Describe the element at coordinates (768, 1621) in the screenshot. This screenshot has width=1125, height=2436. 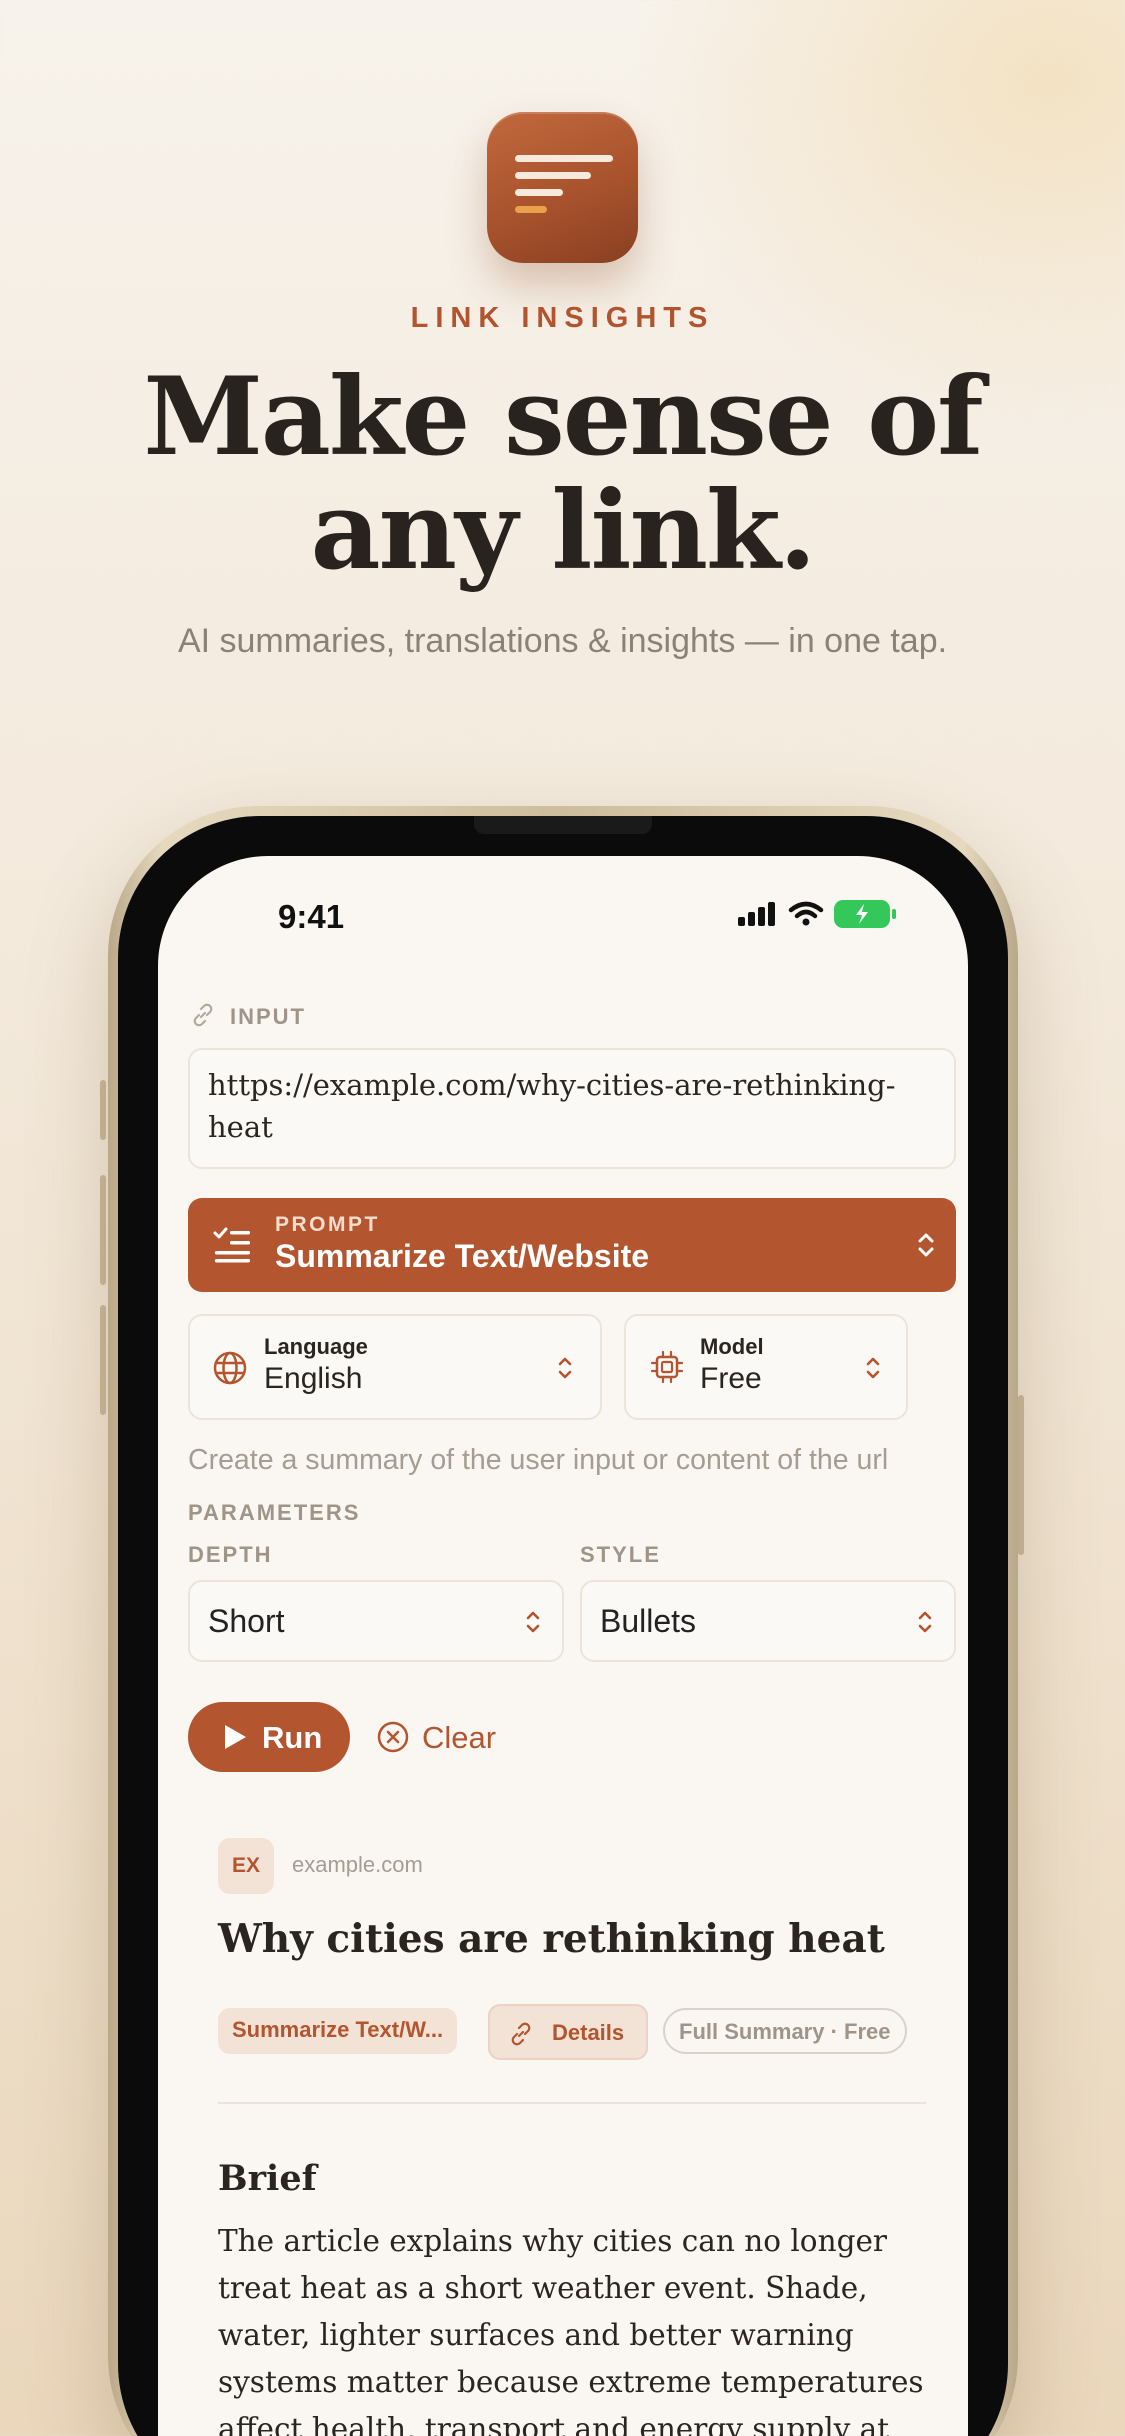
I see `style-select: Bullets` at that location.